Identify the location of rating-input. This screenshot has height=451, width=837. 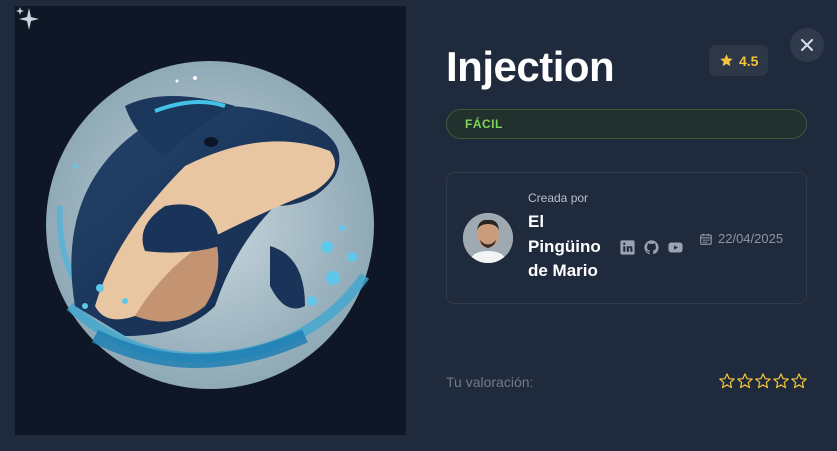
(763, 381).